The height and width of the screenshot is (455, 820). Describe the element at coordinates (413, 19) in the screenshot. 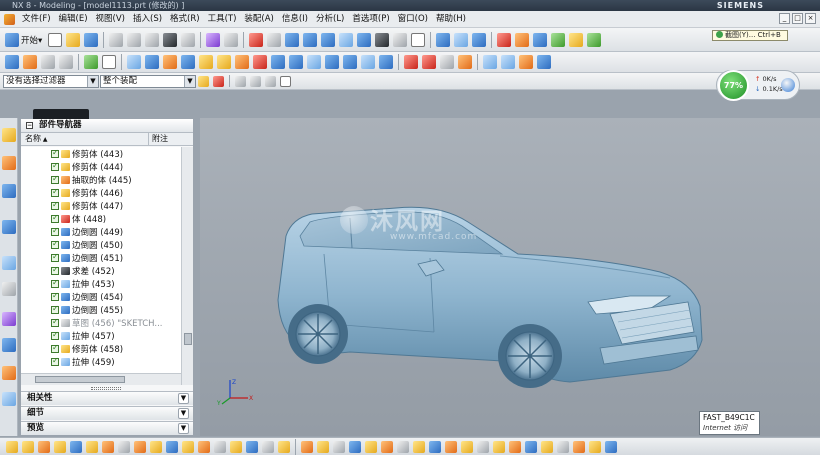

I see `menu-window: 窗口(O)` at that location.